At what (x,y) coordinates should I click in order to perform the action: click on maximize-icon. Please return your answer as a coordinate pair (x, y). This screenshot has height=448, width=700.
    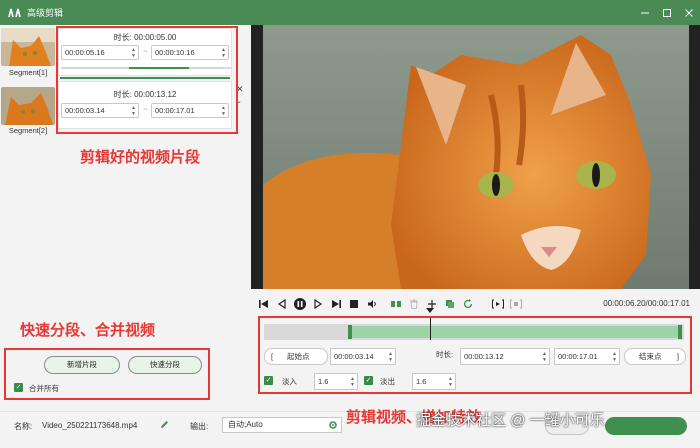
    Looking at the image, I should click on (667, 12).